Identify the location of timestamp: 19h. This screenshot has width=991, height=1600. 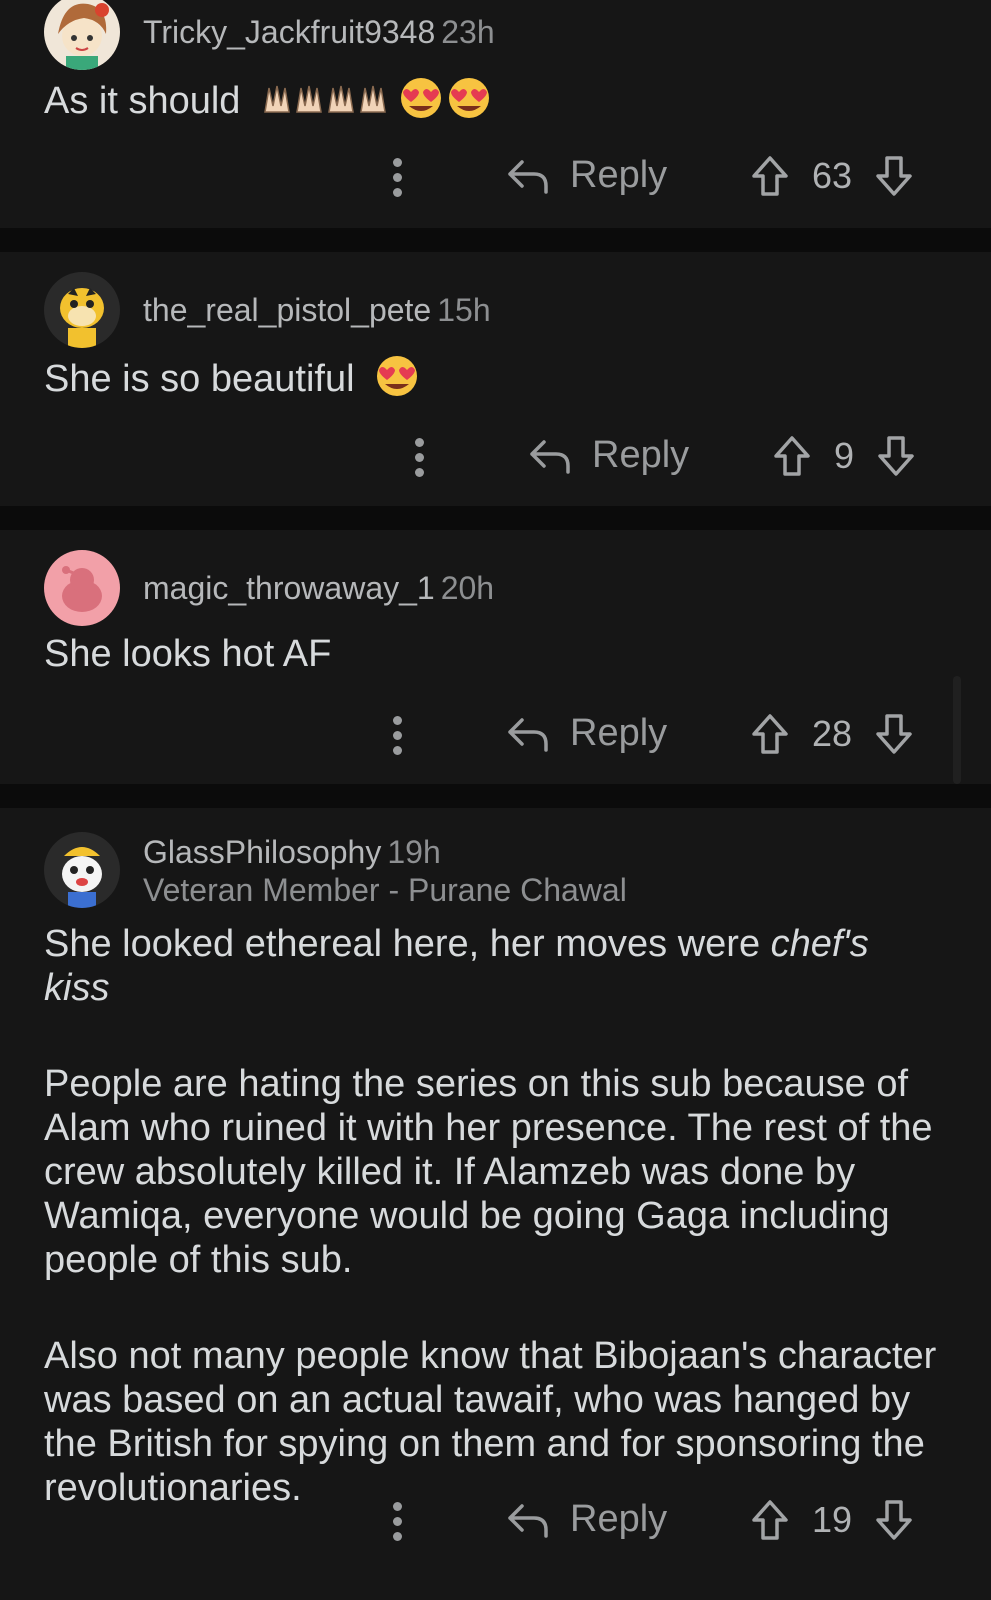
(414, 852).